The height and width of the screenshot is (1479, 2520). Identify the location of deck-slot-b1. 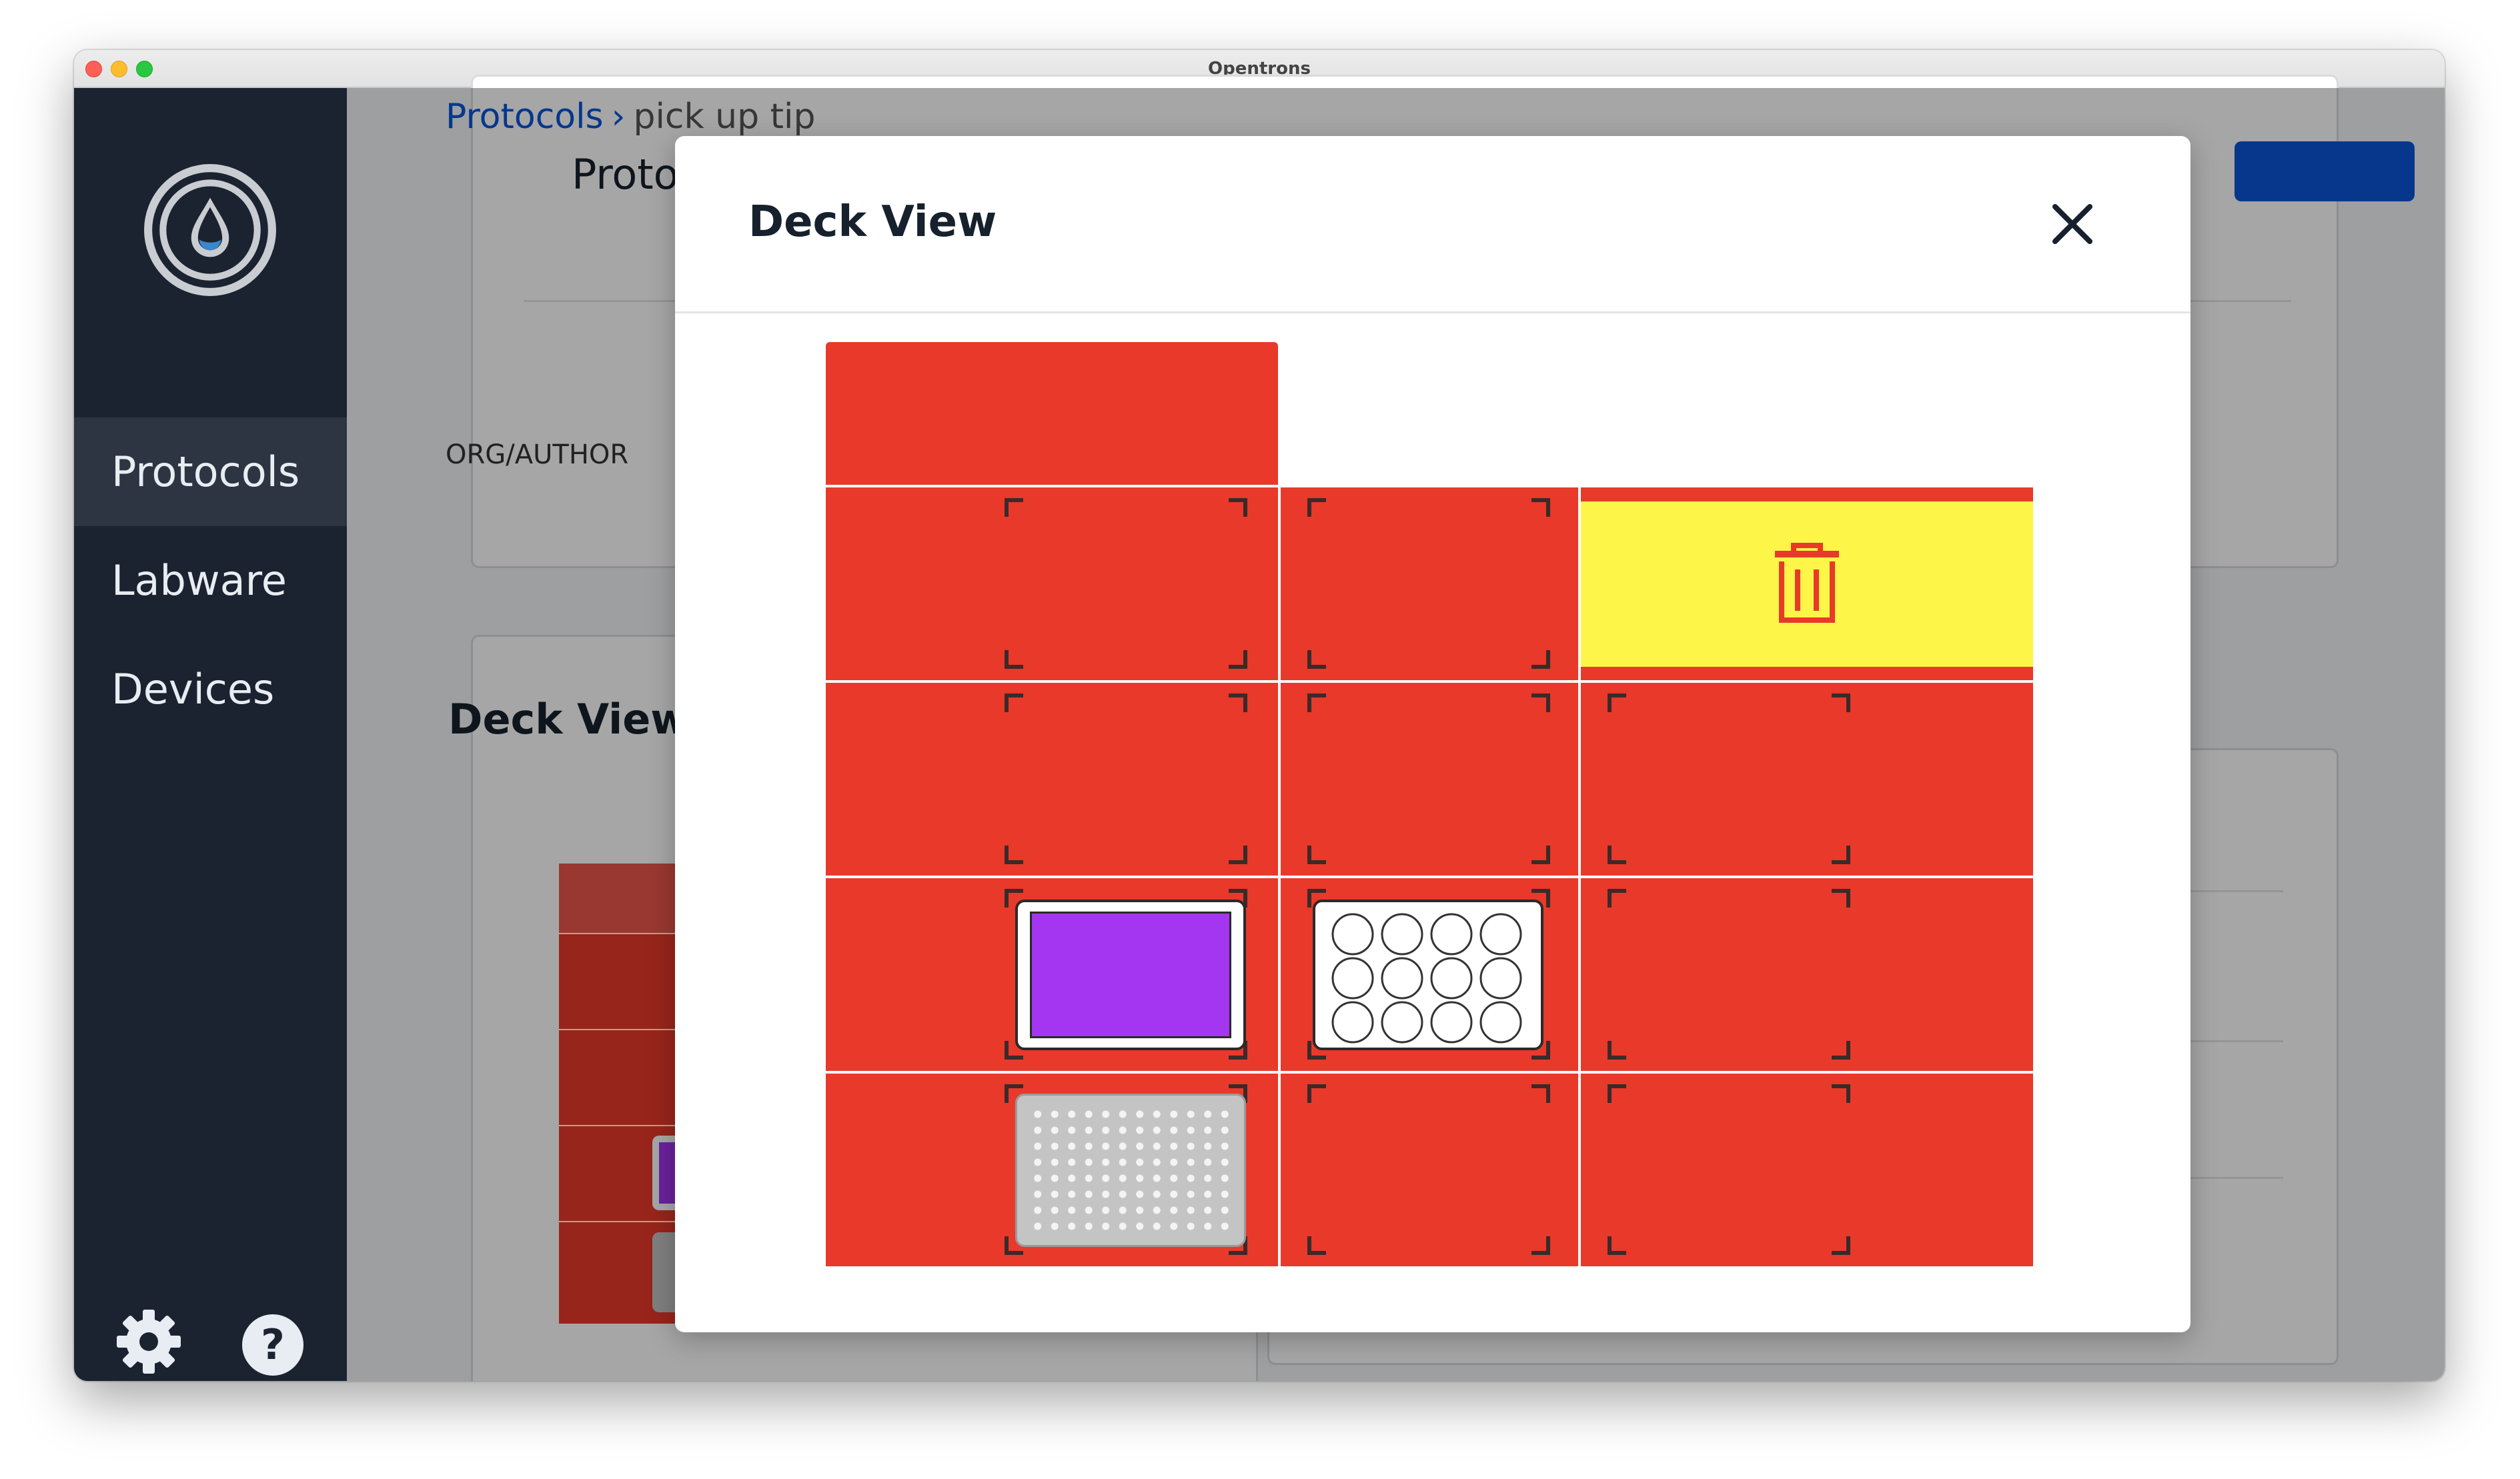
(1052, 779).